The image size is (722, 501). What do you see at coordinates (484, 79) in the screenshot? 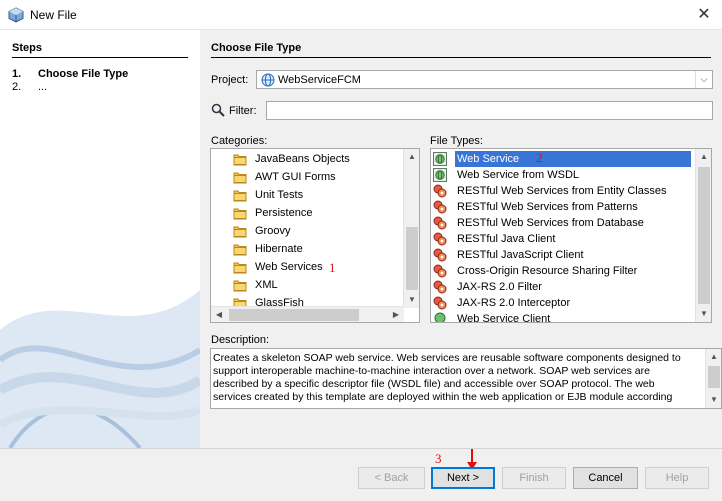
I see `project-combobox: WebServiceFCM ⌵` at bounding box center [484, 79].